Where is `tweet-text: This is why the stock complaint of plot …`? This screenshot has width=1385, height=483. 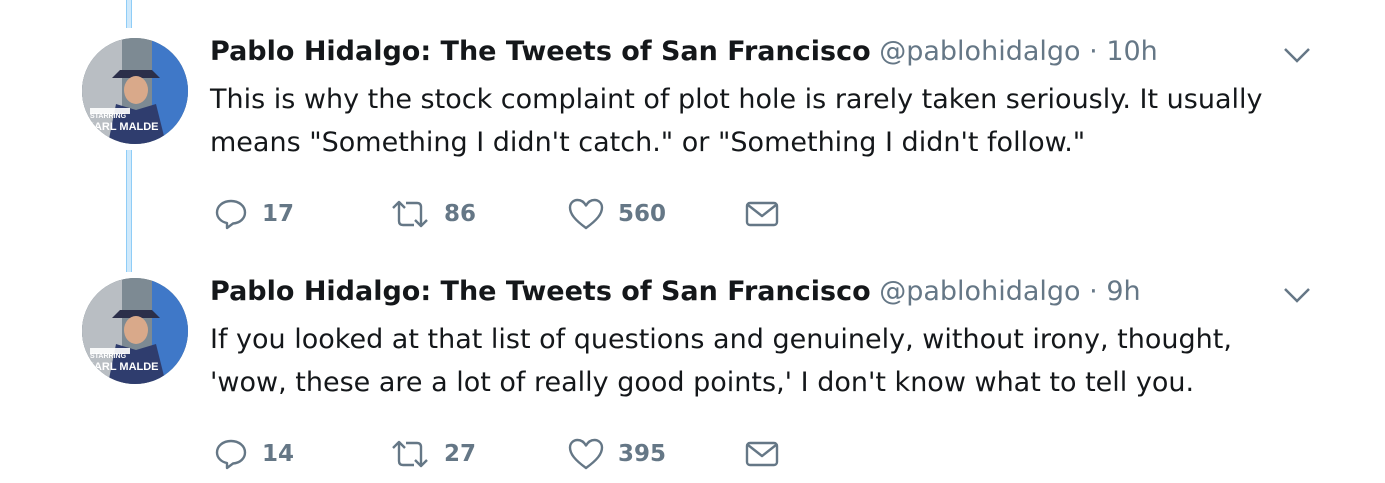 tweet-text: This is why the stock complaint of plot … is located at coordinates (736, 121).